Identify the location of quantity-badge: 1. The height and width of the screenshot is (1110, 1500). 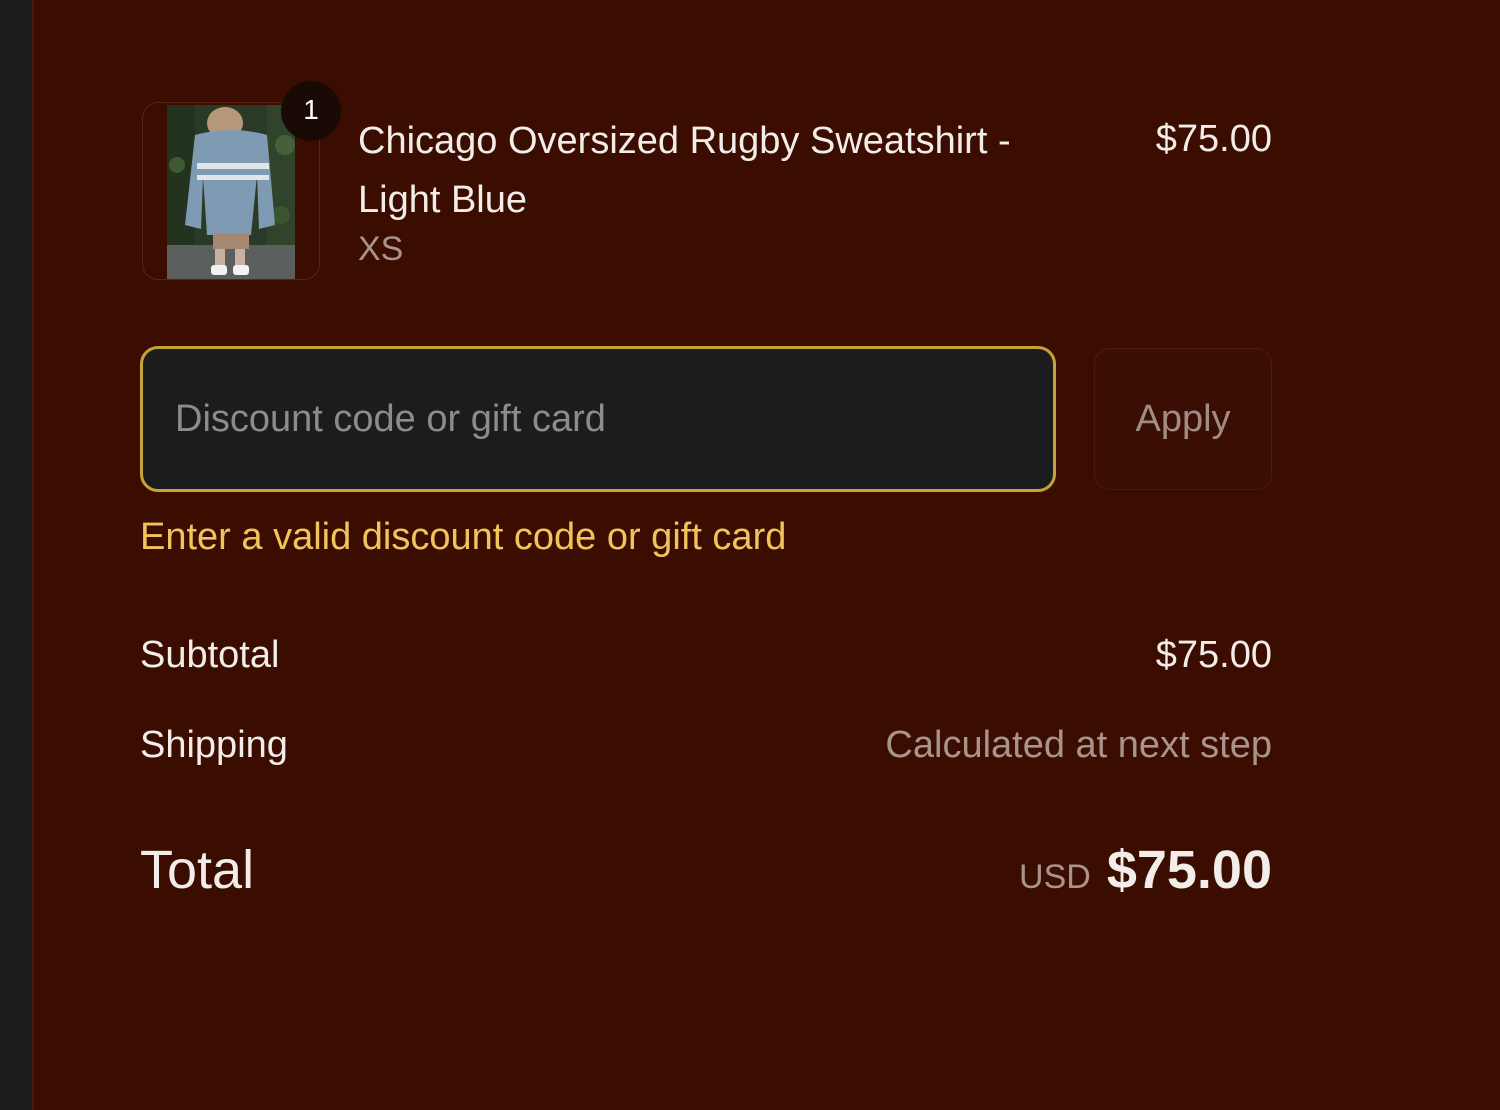
(311, 111).